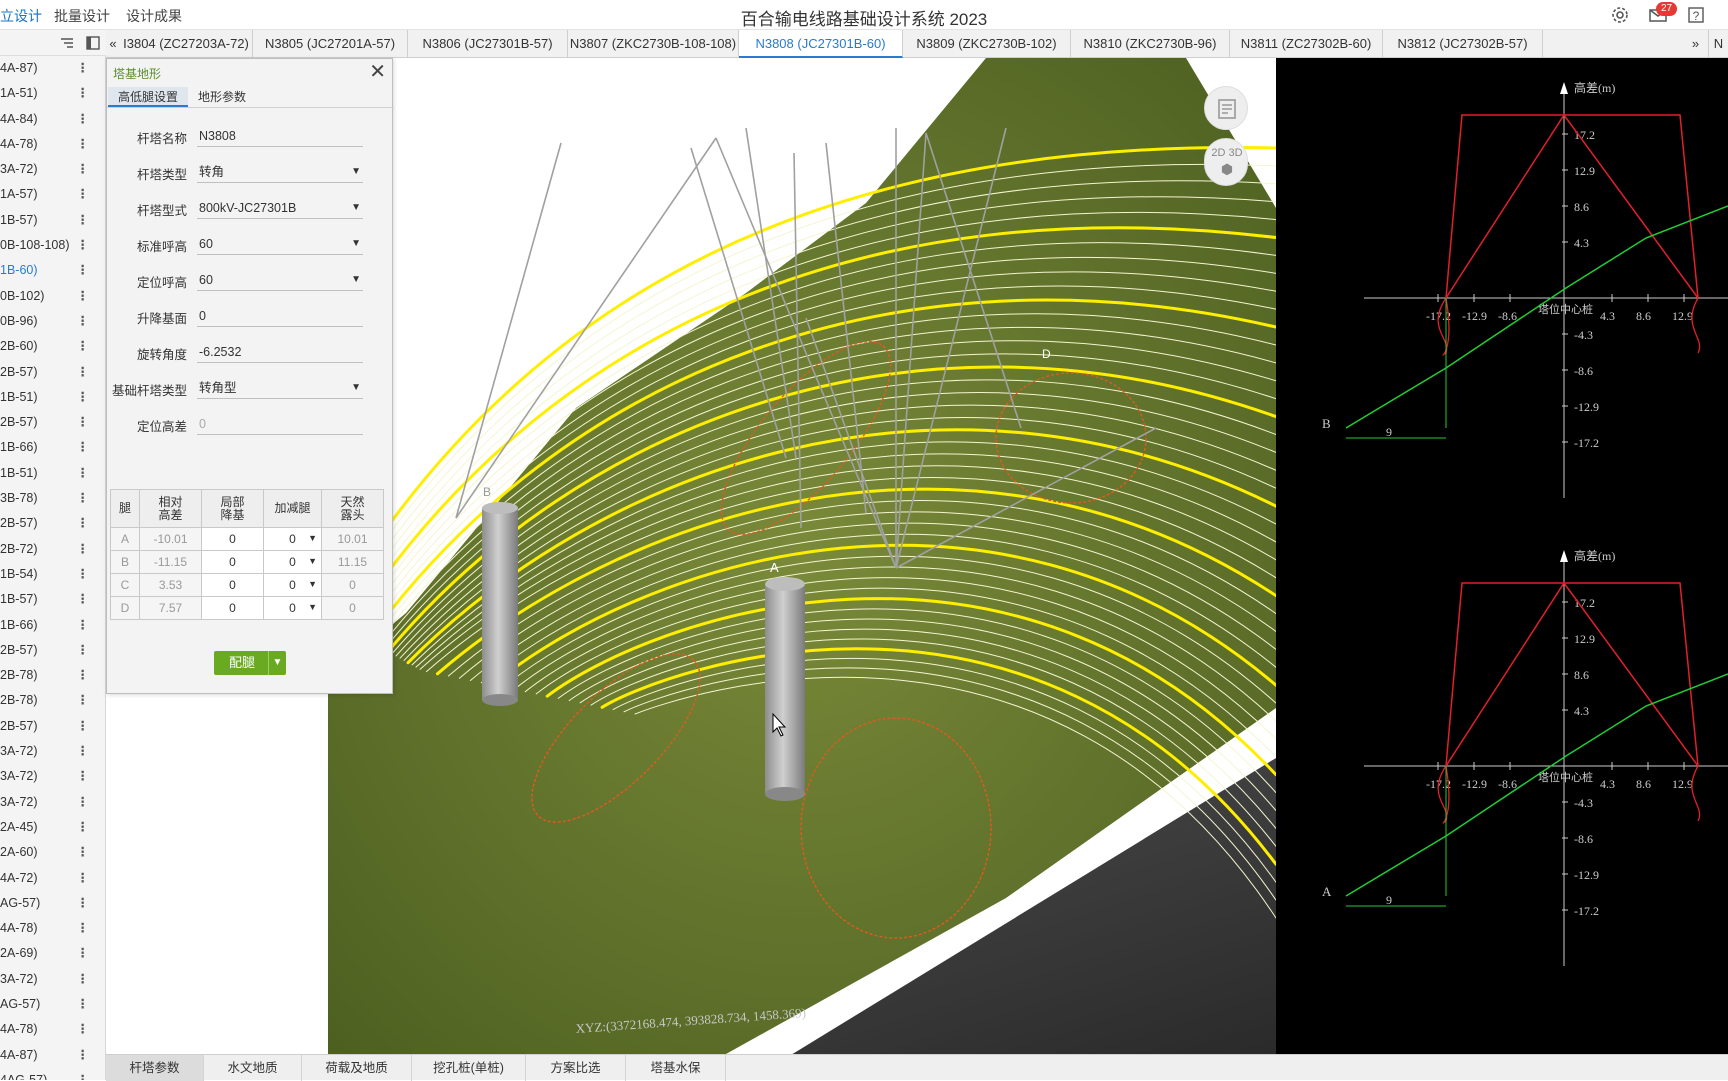 The width and height of the screenshot is (1728, 1081). What do you see at coordinates (1718, 44) in the screenshot?
I see `tower-tab-overflow: N` at bounding box center [1718, 44].